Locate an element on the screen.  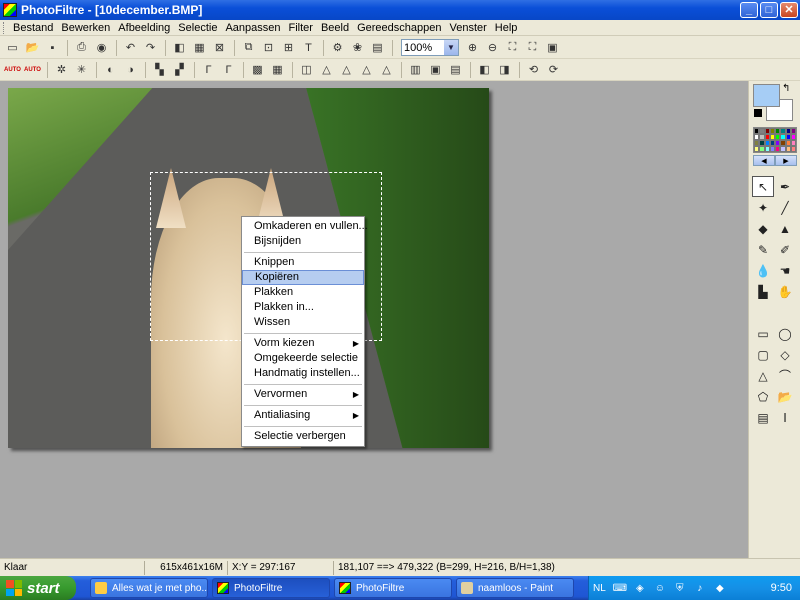
flip-horizontal-icon: ◧ is located at coordinates (484, 69).